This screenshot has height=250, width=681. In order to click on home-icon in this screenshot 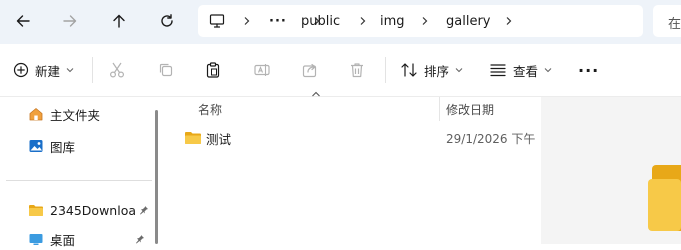, I will do `click(36, 114)`.